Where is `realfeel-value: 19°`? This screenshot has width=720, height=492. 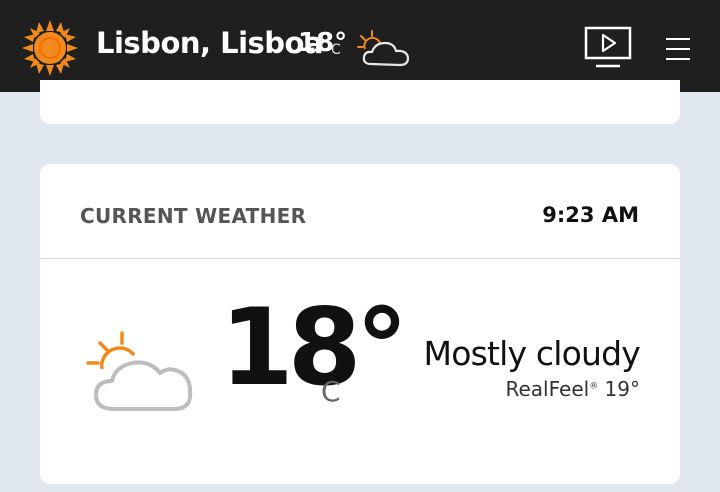 realfeel-value: 19° is located at coordinates (622, 389).